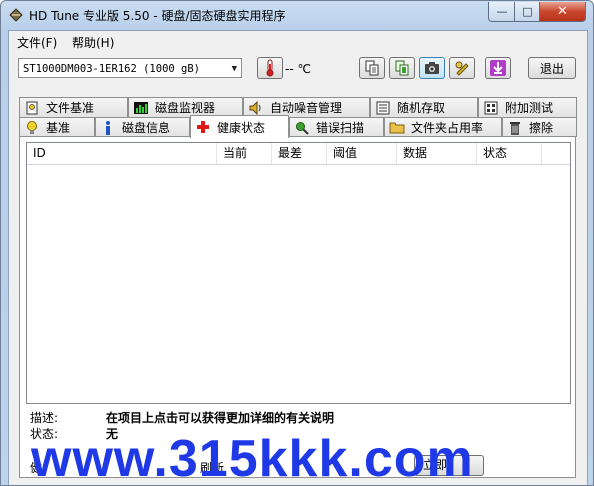  I want to click on tab-random-access-label: 随机存取, so click(421, 108).